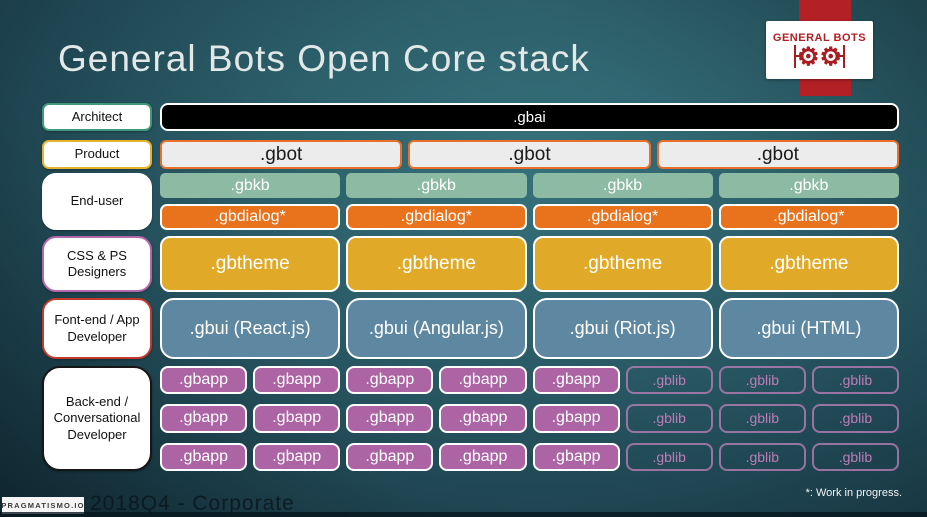 This screenshot has width=927, height=517. Describe the element at coordinates (97, 264) in the screenshot. I see `label-designers: CSS & PS Designers` at that location.